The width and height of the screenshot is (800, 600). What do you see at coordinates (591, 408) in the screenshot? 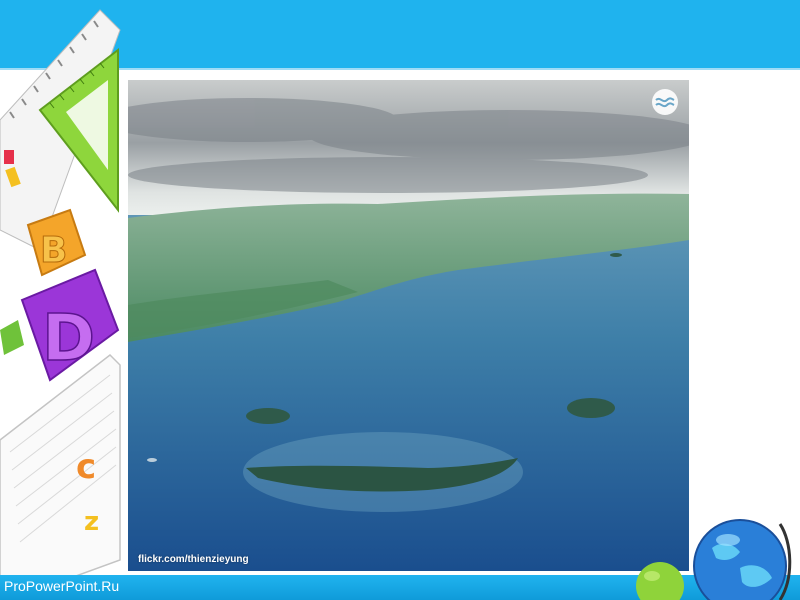
I see `island-right-eye` at bounding box center [591, 408].